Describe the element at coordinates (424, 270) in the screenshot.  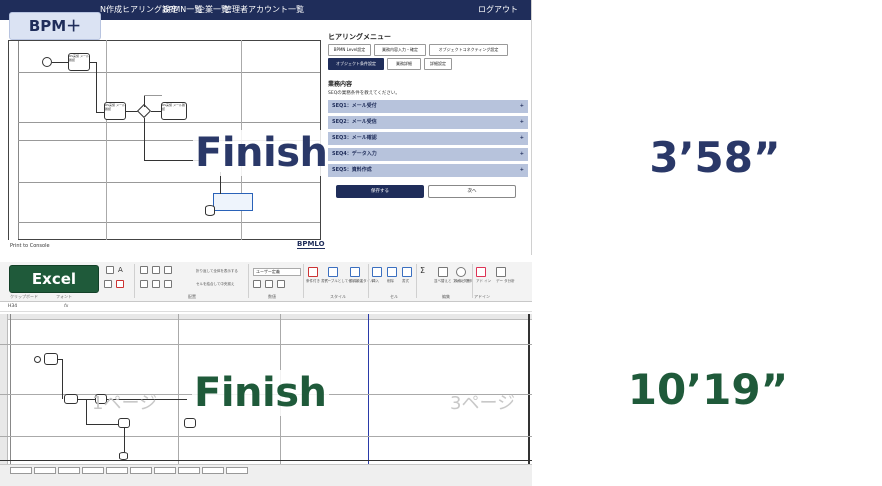
I see `sum-icon: Σ` at that location.